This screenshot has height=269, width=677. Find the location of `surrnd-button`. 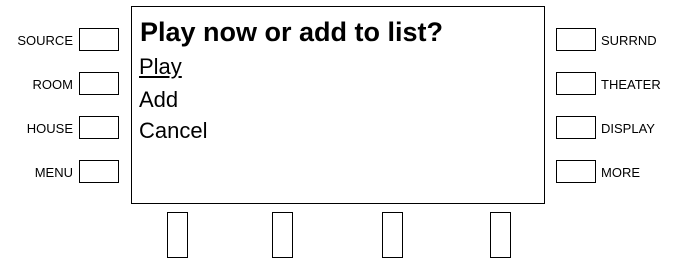

surrnd-button is located at coordinates (576, 39).